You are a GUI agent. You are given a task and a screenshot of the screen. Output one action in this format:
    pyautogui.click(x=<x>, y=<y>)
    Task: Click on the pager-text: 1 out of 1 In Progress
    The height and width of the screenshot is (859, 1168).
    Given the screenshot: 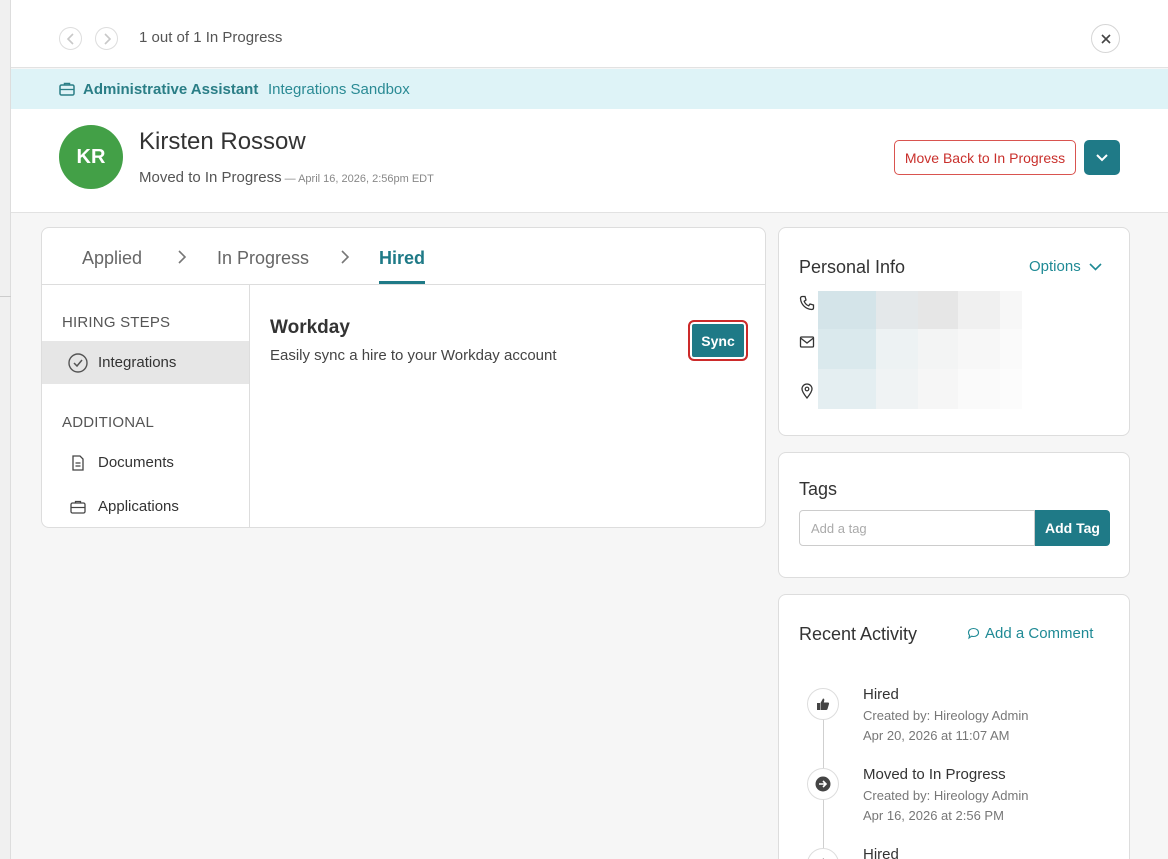 What is the action you would take?
    pyautogui.click(x=211, y=37)
    